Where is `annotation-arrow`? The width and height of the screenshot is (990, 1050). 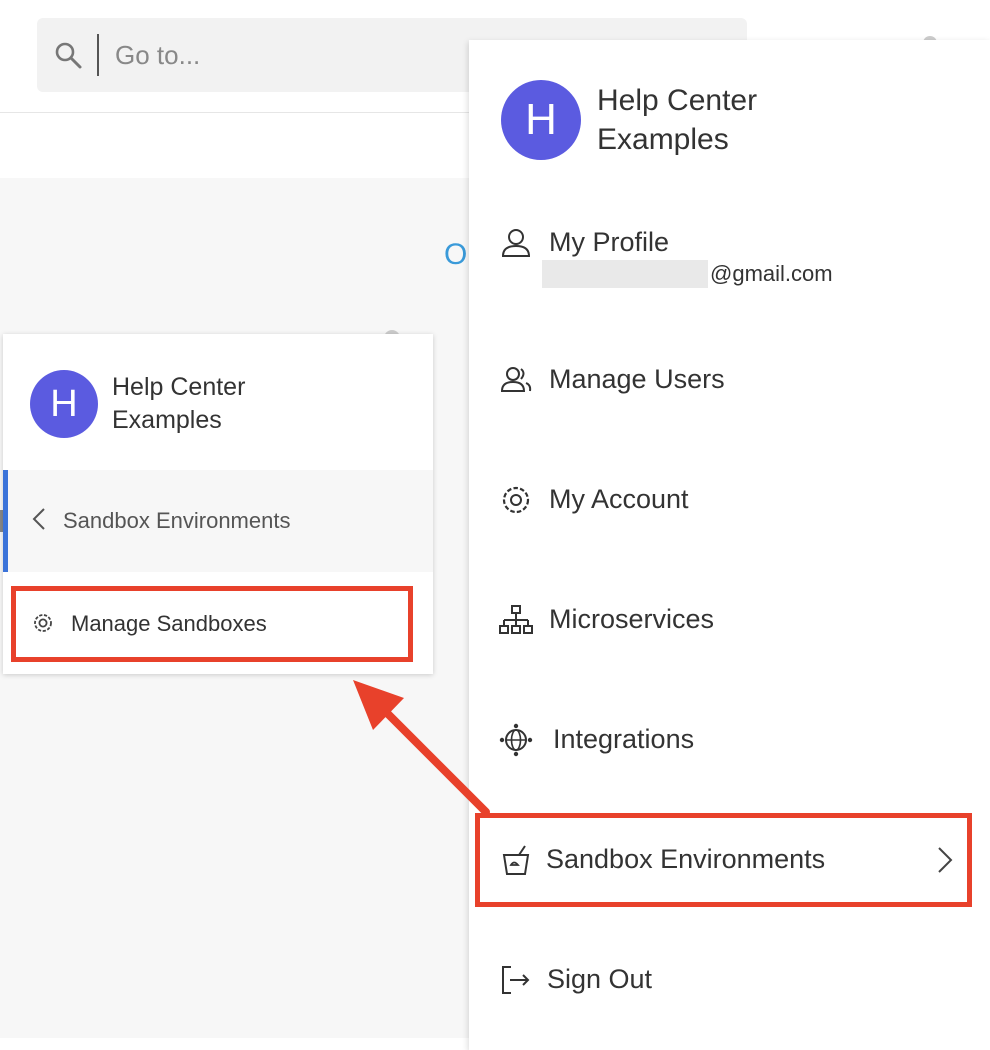 annotation-arrow is located at coordinates (421, 748).